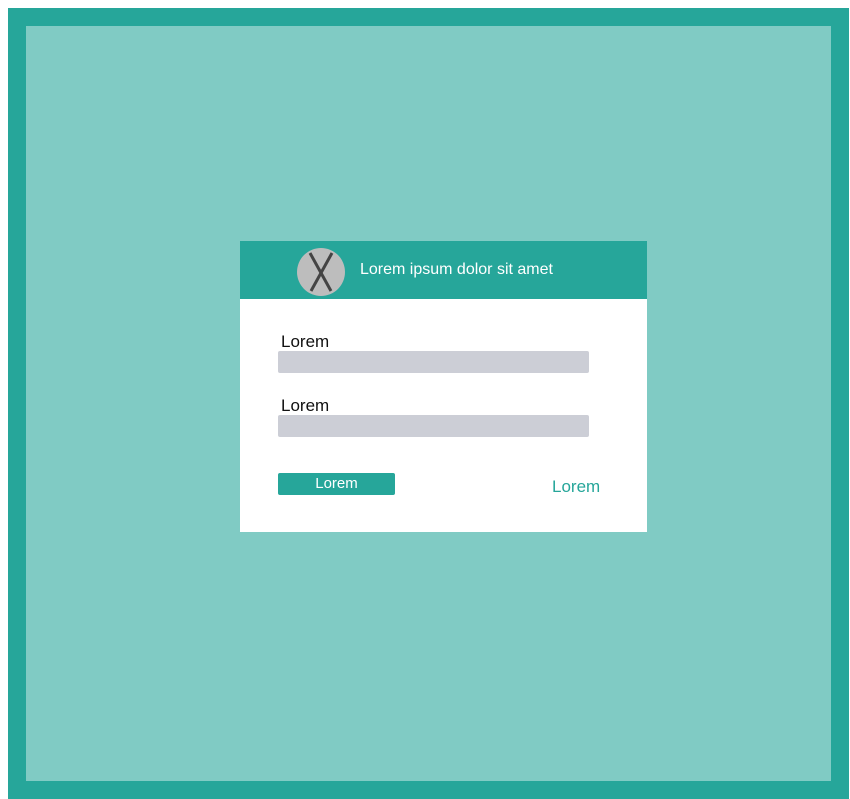  I want to click on close-button, so click(321, 272).